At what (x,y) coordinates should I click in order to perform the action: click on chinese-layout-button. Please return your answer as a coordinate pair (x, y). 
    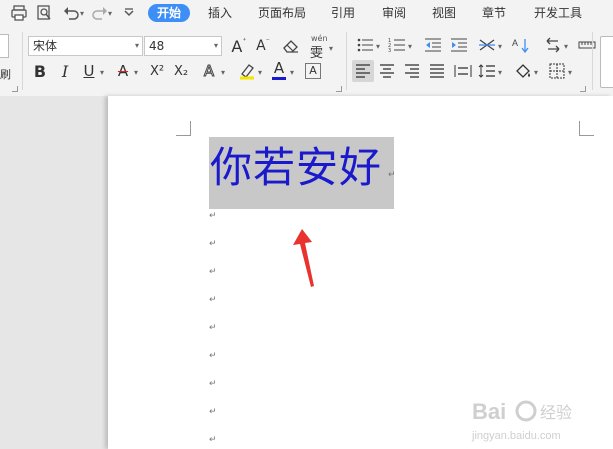
    Looking at the image, I should click on (487, 45).